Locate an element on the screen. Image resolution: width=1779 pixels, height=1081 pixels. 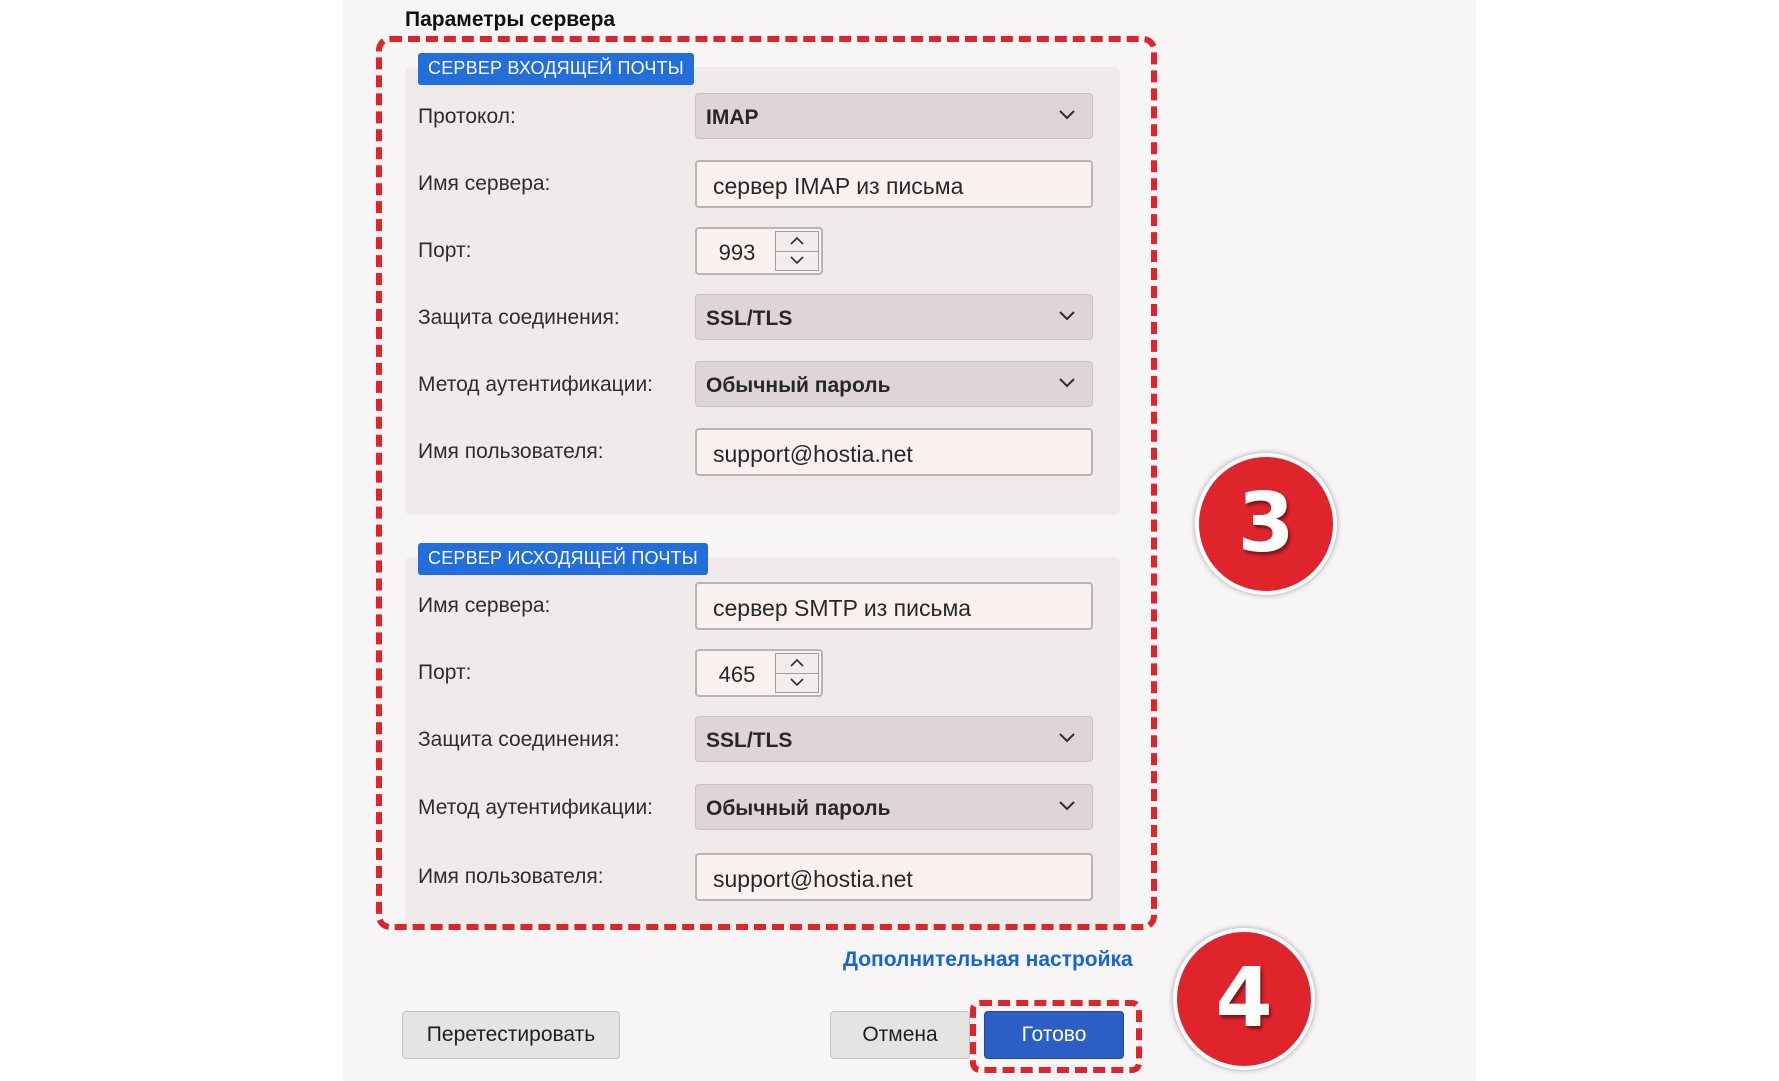
done-button-highlight is located at coordinates (1056, 1036).